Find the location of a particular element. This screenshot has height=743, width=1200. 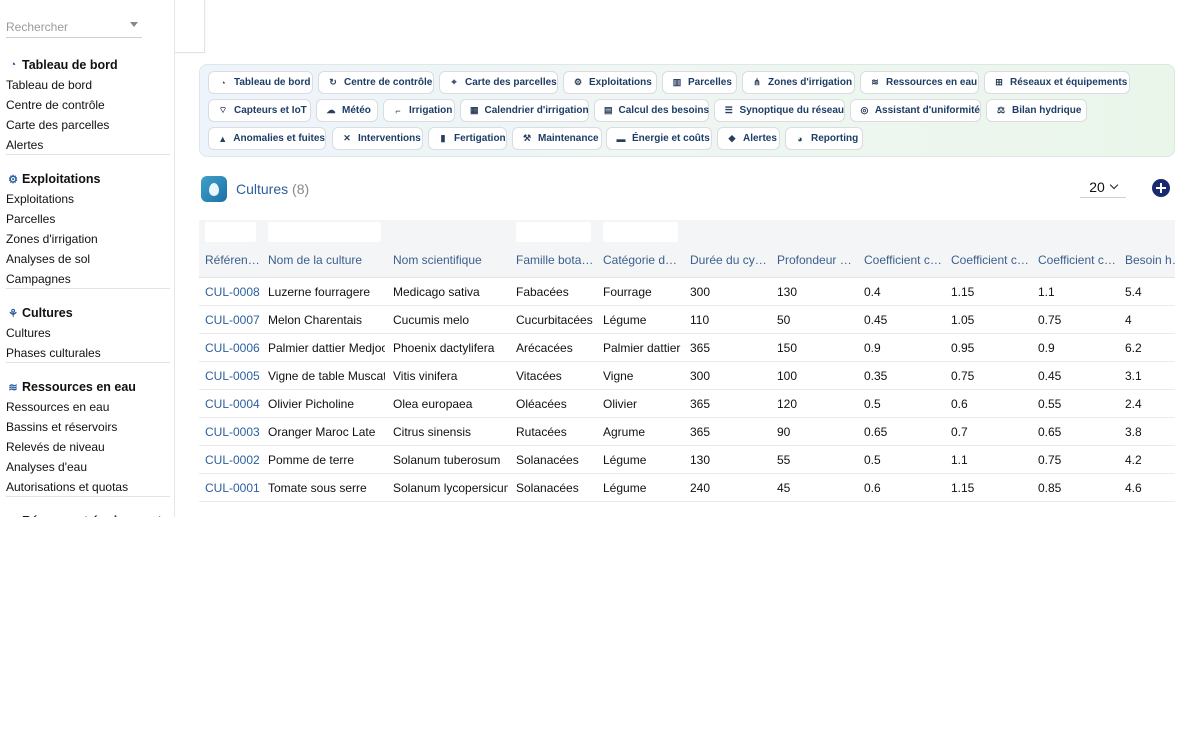

sidebar-item: Cultures is located at coordinates (87, 333).